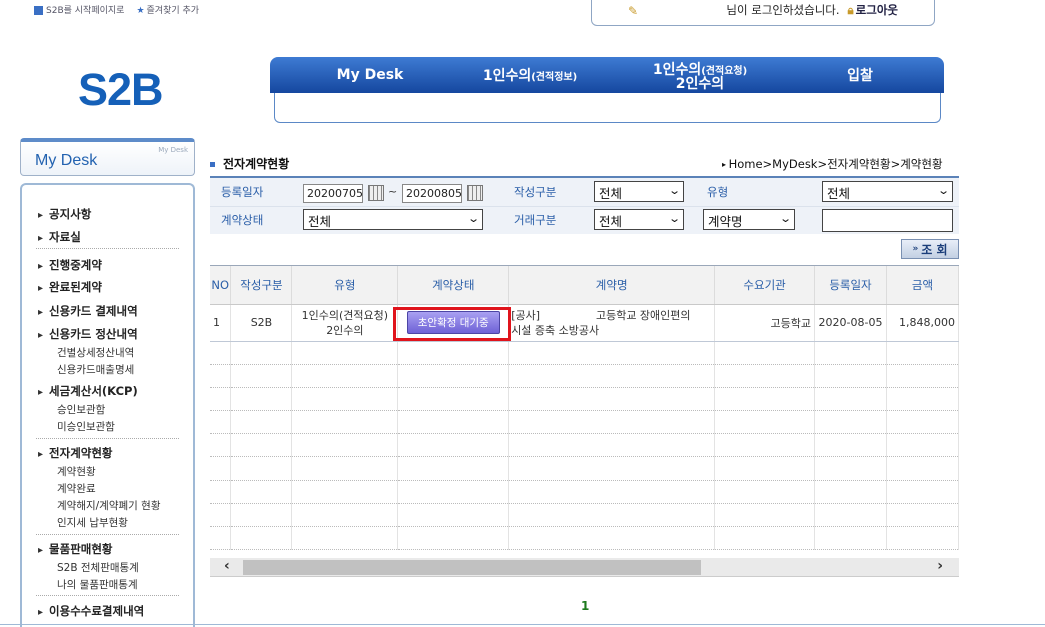 The height and width of the screenshot is (627, 1045). I want to click on logout-button: 🔒︎ 로그아웃, so click(873, 10).